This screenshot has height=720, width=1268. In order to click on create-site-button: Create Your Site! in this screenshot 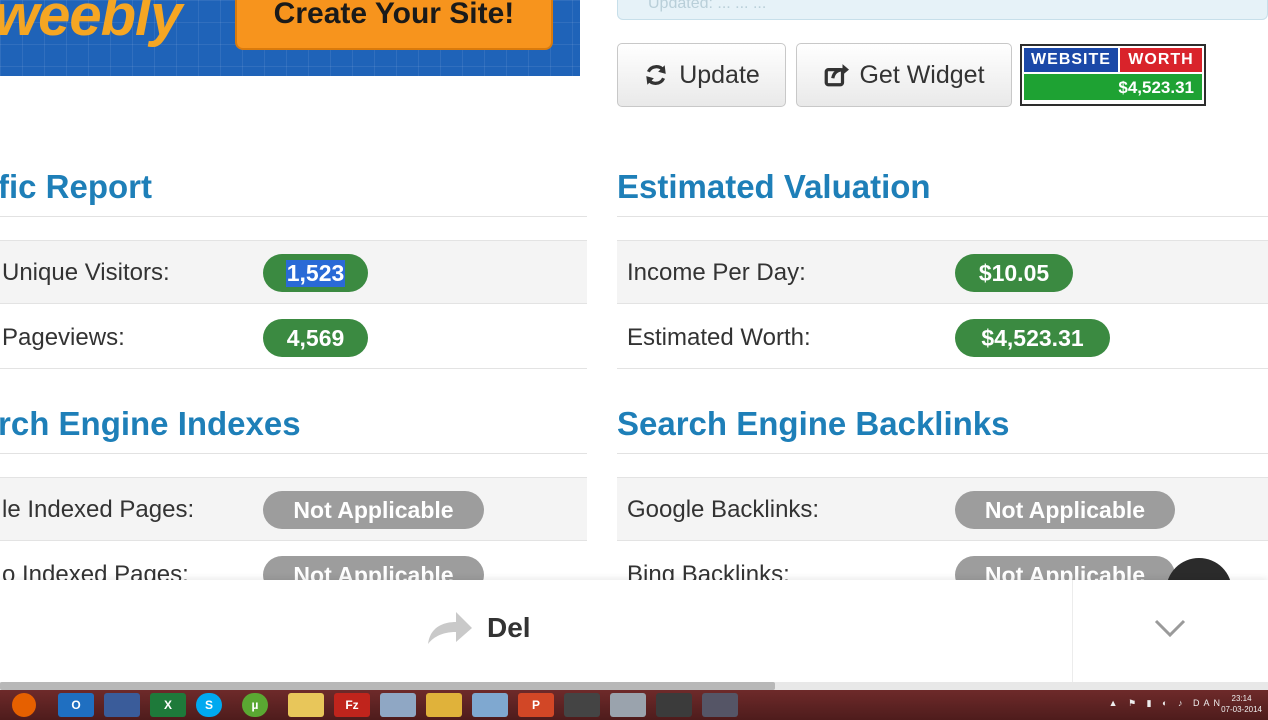, I will do `click(394, 25)`.